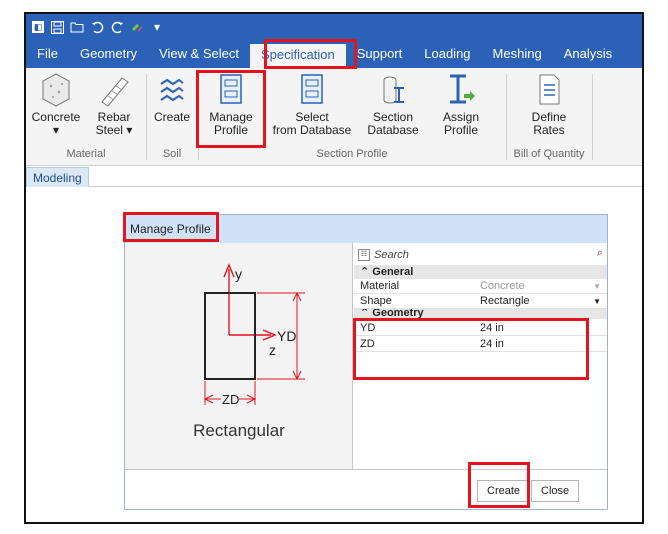 The height and width of the screenshot is (534, 668). Describe the element at coordinates (334, 177) in the screenshot. I see `document-tab-strip: Modeling` at that location.